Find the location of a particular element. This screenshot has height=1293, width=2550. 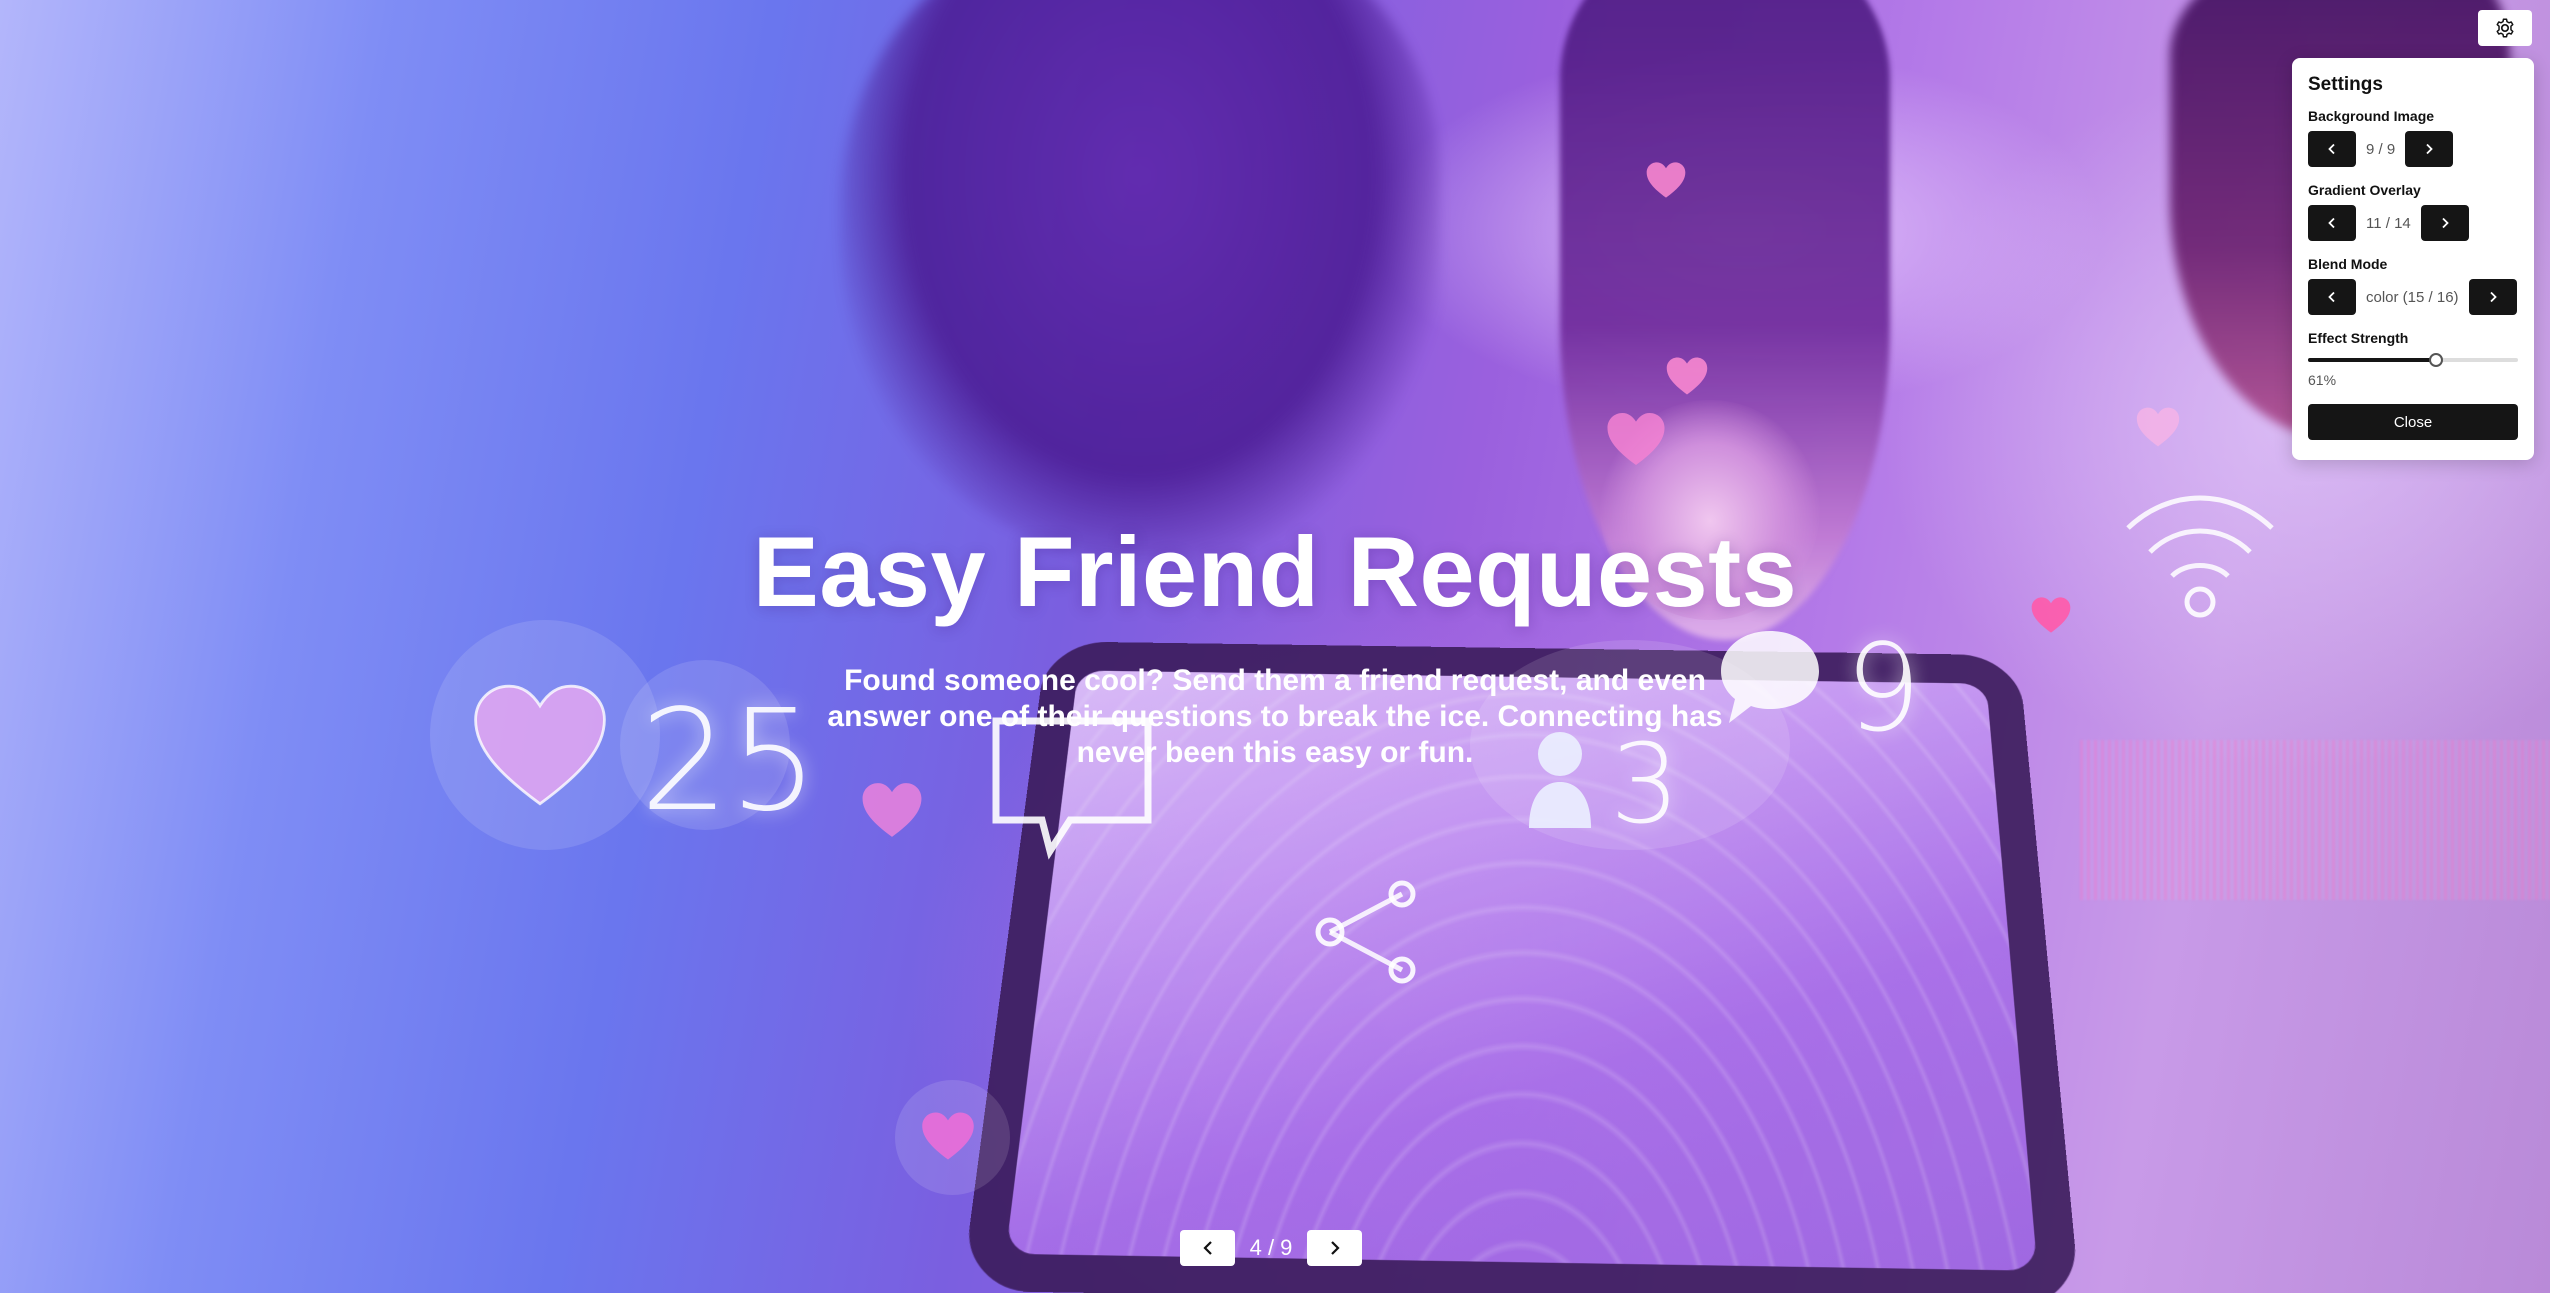

blend-mode-value: color (15 / 16) is located at coordinates (2412, 297).